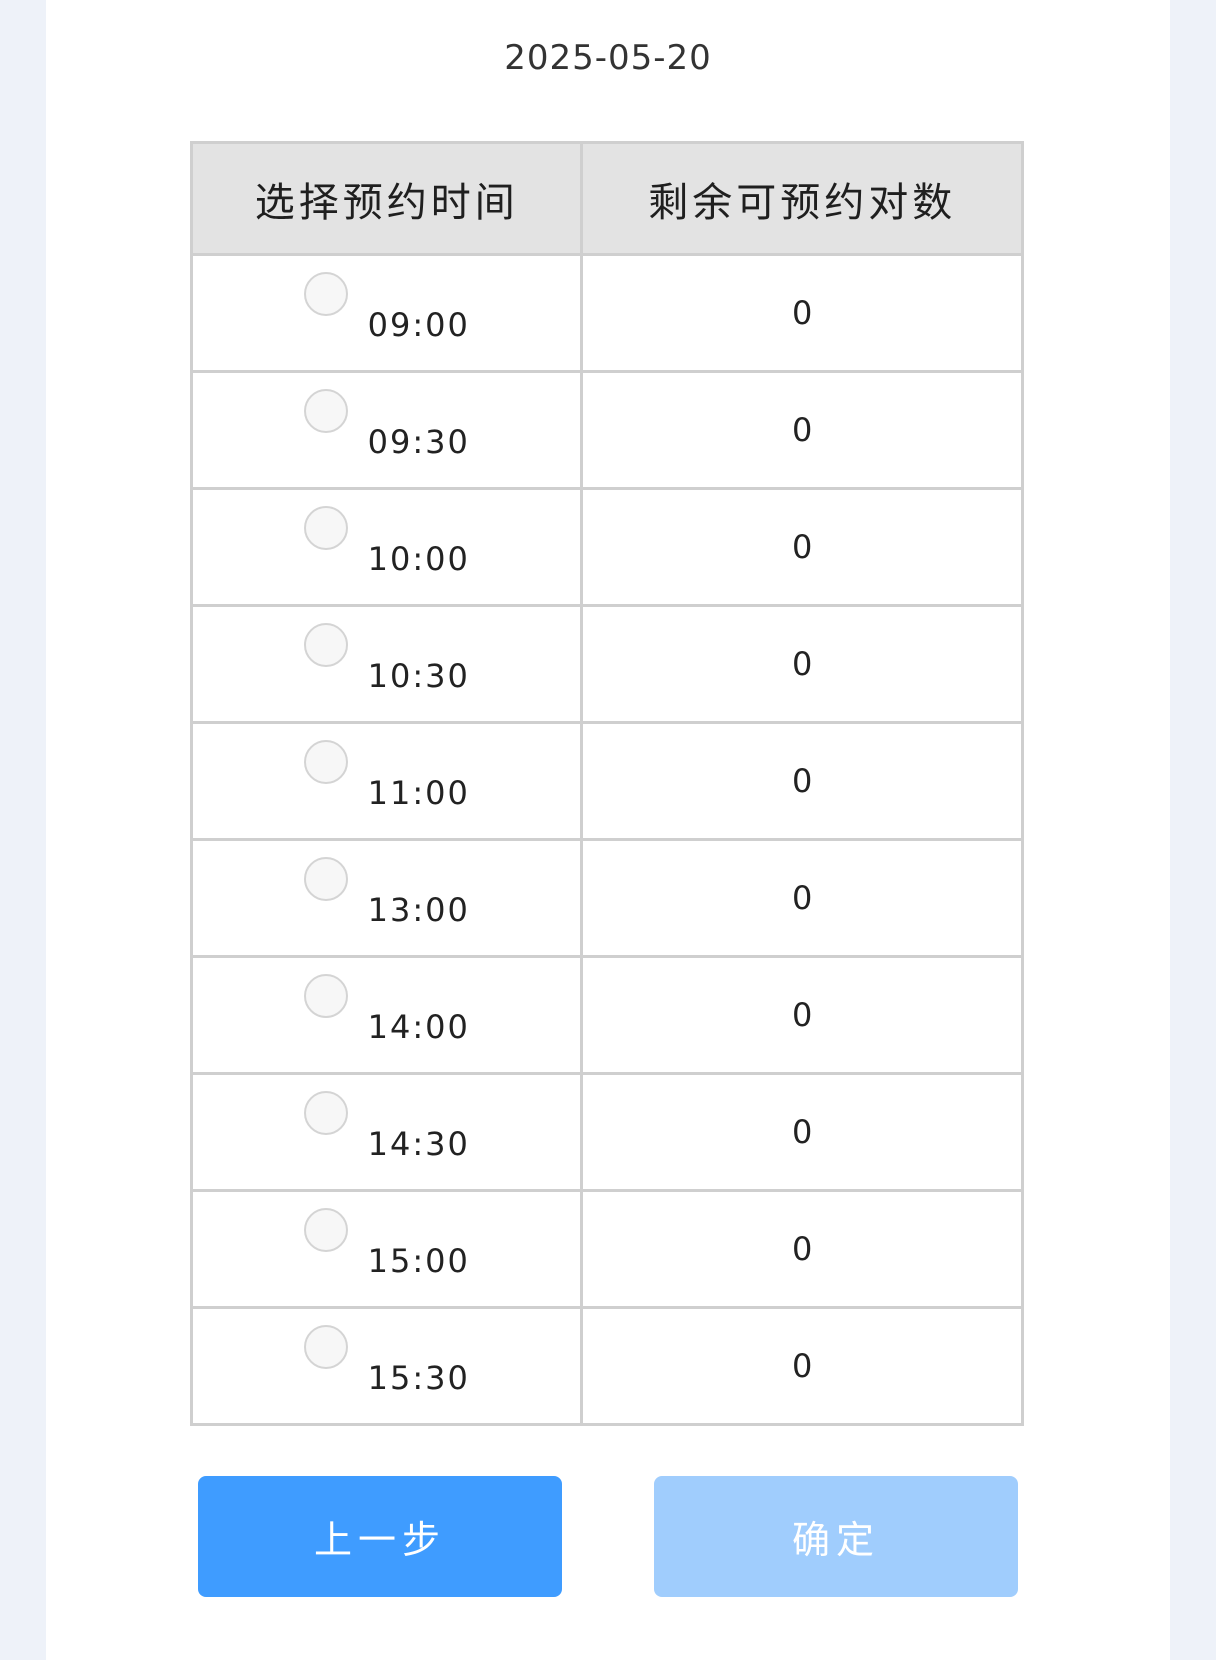 The width and height of the screenshot is (1216, 1660). I want to click on time-cell: 11:00, so click(386, 781).